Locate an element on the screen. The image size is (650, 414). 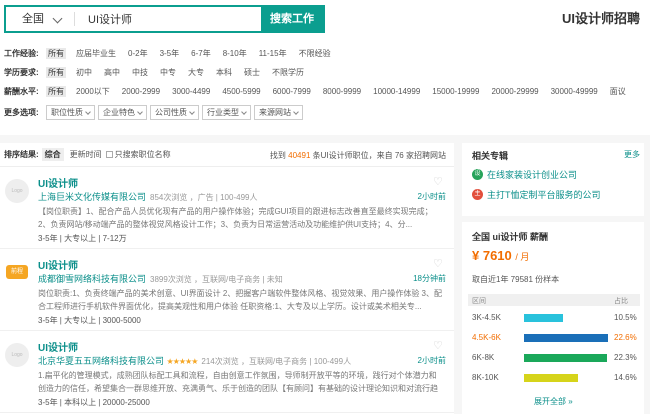
filter-option: 高中 is located at coordinates (112, 72).